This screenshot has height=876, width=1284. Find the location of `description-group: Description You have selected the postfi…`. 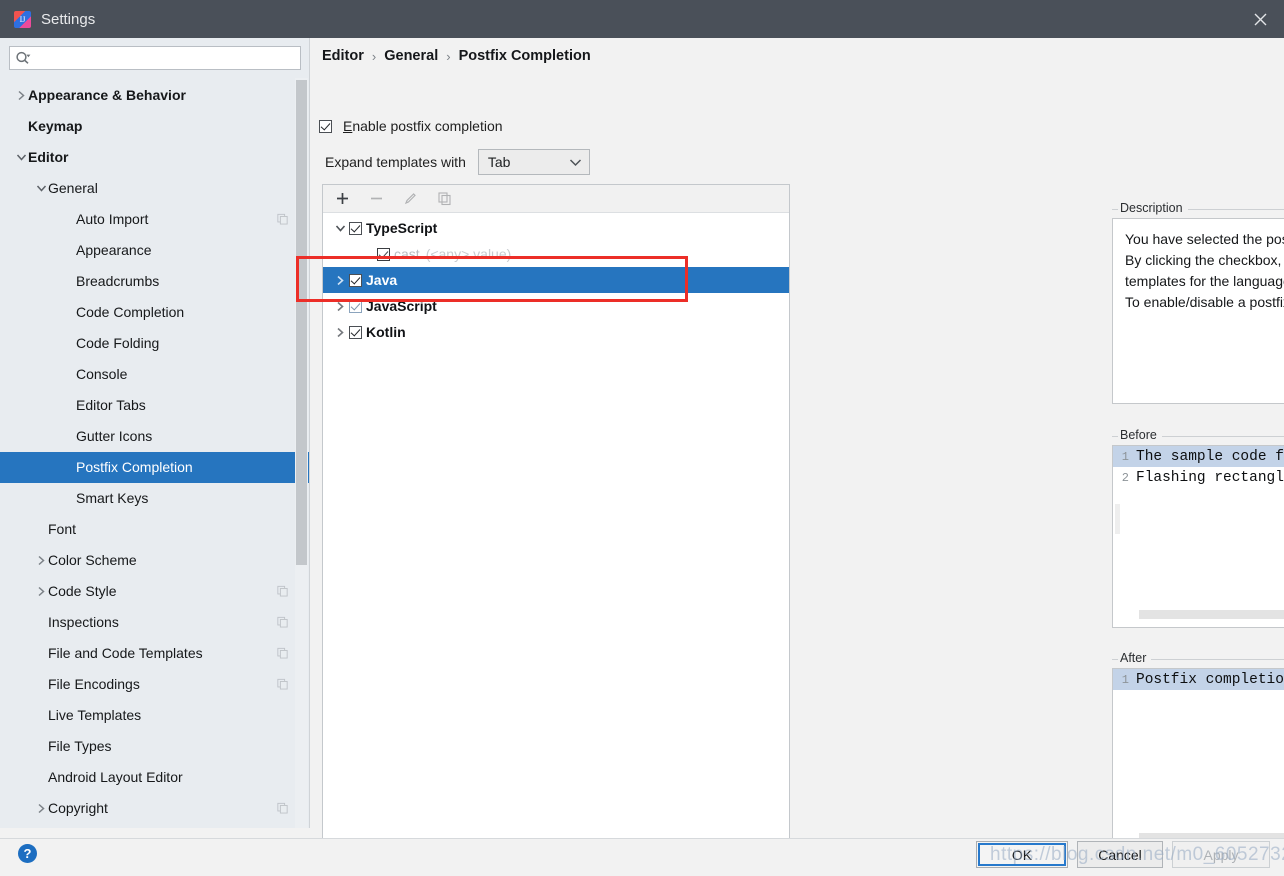

description-group: Description You have selected the postfi… is located at coordinates (1198, 302).